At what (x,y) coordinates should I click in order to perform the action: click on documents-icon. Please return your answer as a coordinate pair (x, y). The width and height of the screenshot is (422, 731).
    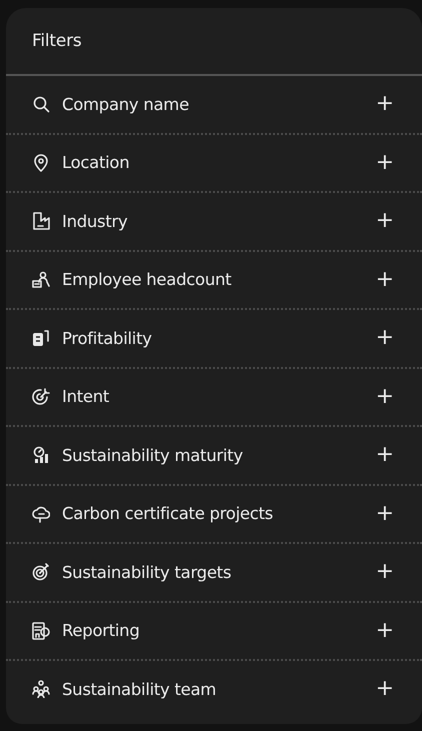
    Looking at the image, I should click on (41, 338).